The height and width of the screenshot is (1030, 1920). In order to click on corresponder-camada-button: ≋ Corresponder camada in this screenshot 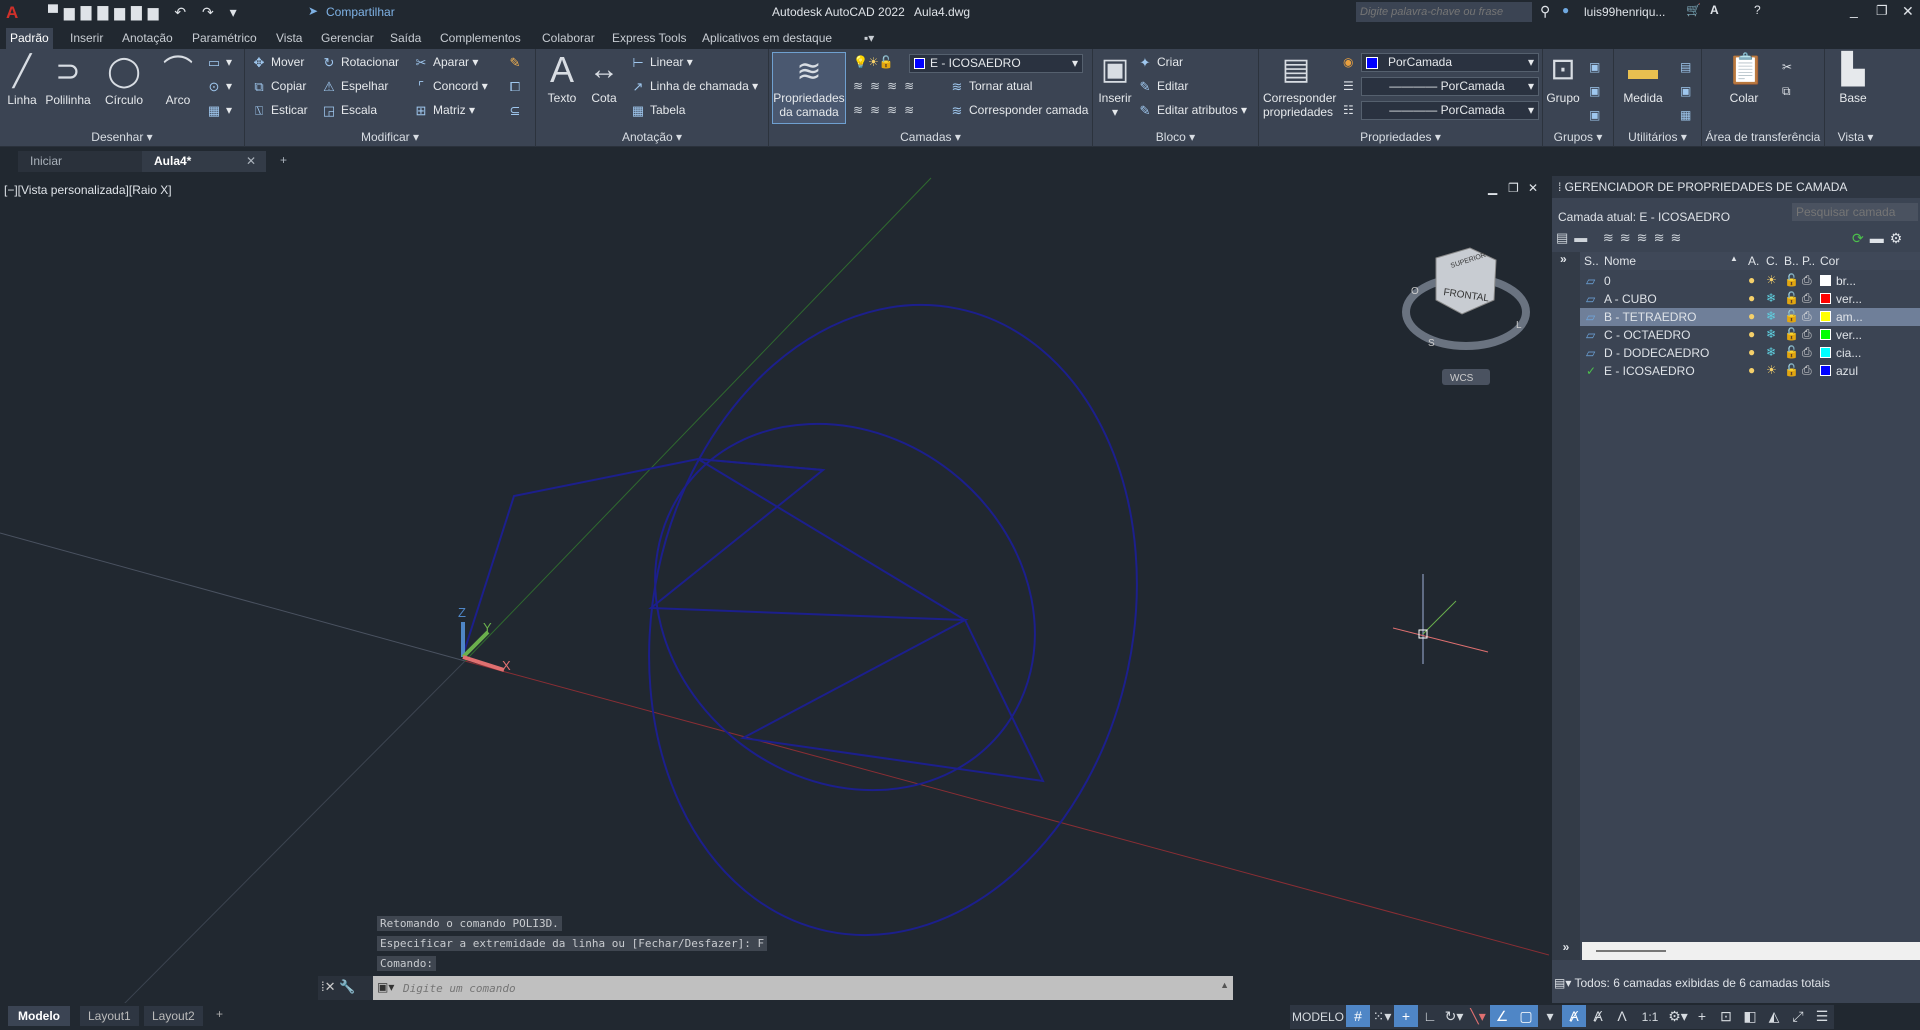, I will do `click(1019, 110)`.